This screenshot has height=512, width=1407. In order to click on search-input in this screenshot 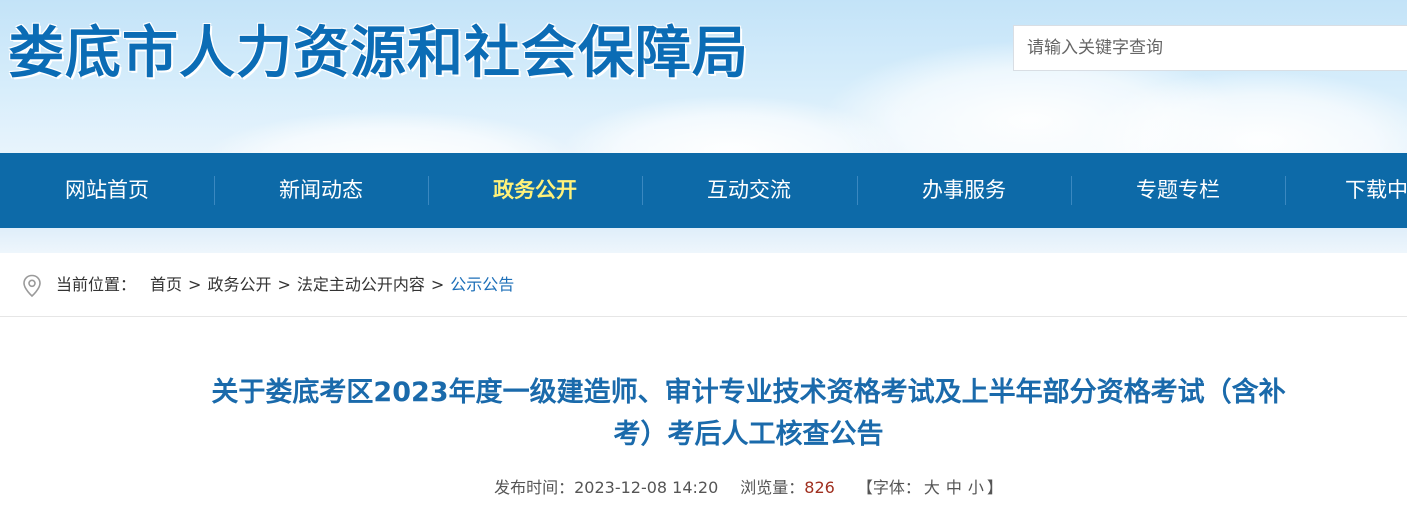, I will do `click(1210, 48)`.